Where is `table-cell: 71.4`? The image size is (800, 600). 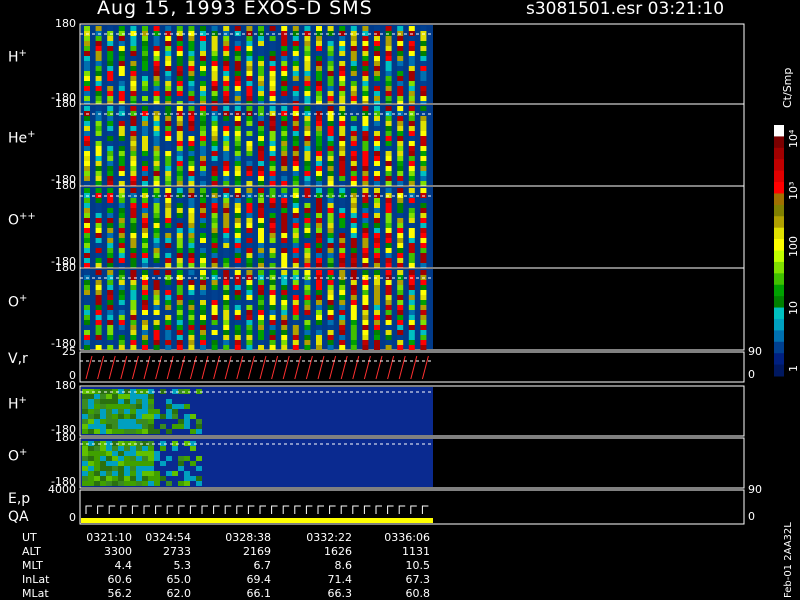
table-cell: 71.4 is located at coordinates (340, 579).